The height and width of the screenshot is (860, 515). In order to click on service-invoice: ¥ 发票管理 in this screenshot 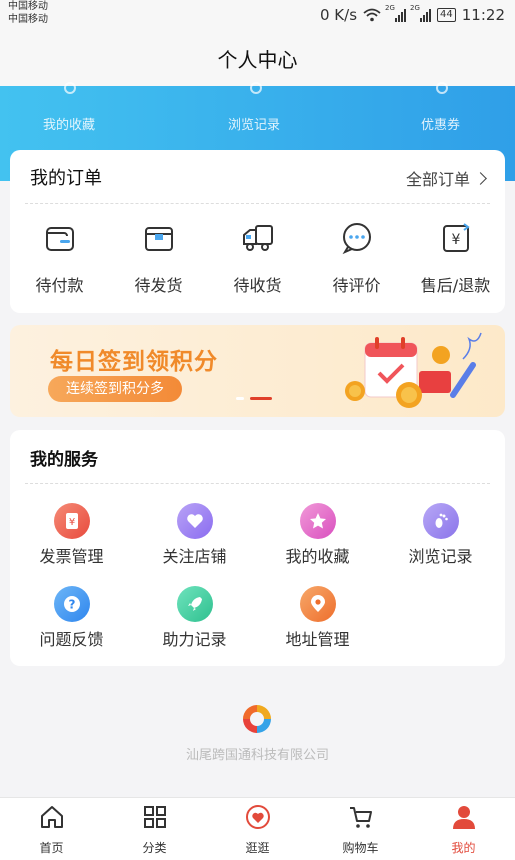, I will do `click(71, 535)`.